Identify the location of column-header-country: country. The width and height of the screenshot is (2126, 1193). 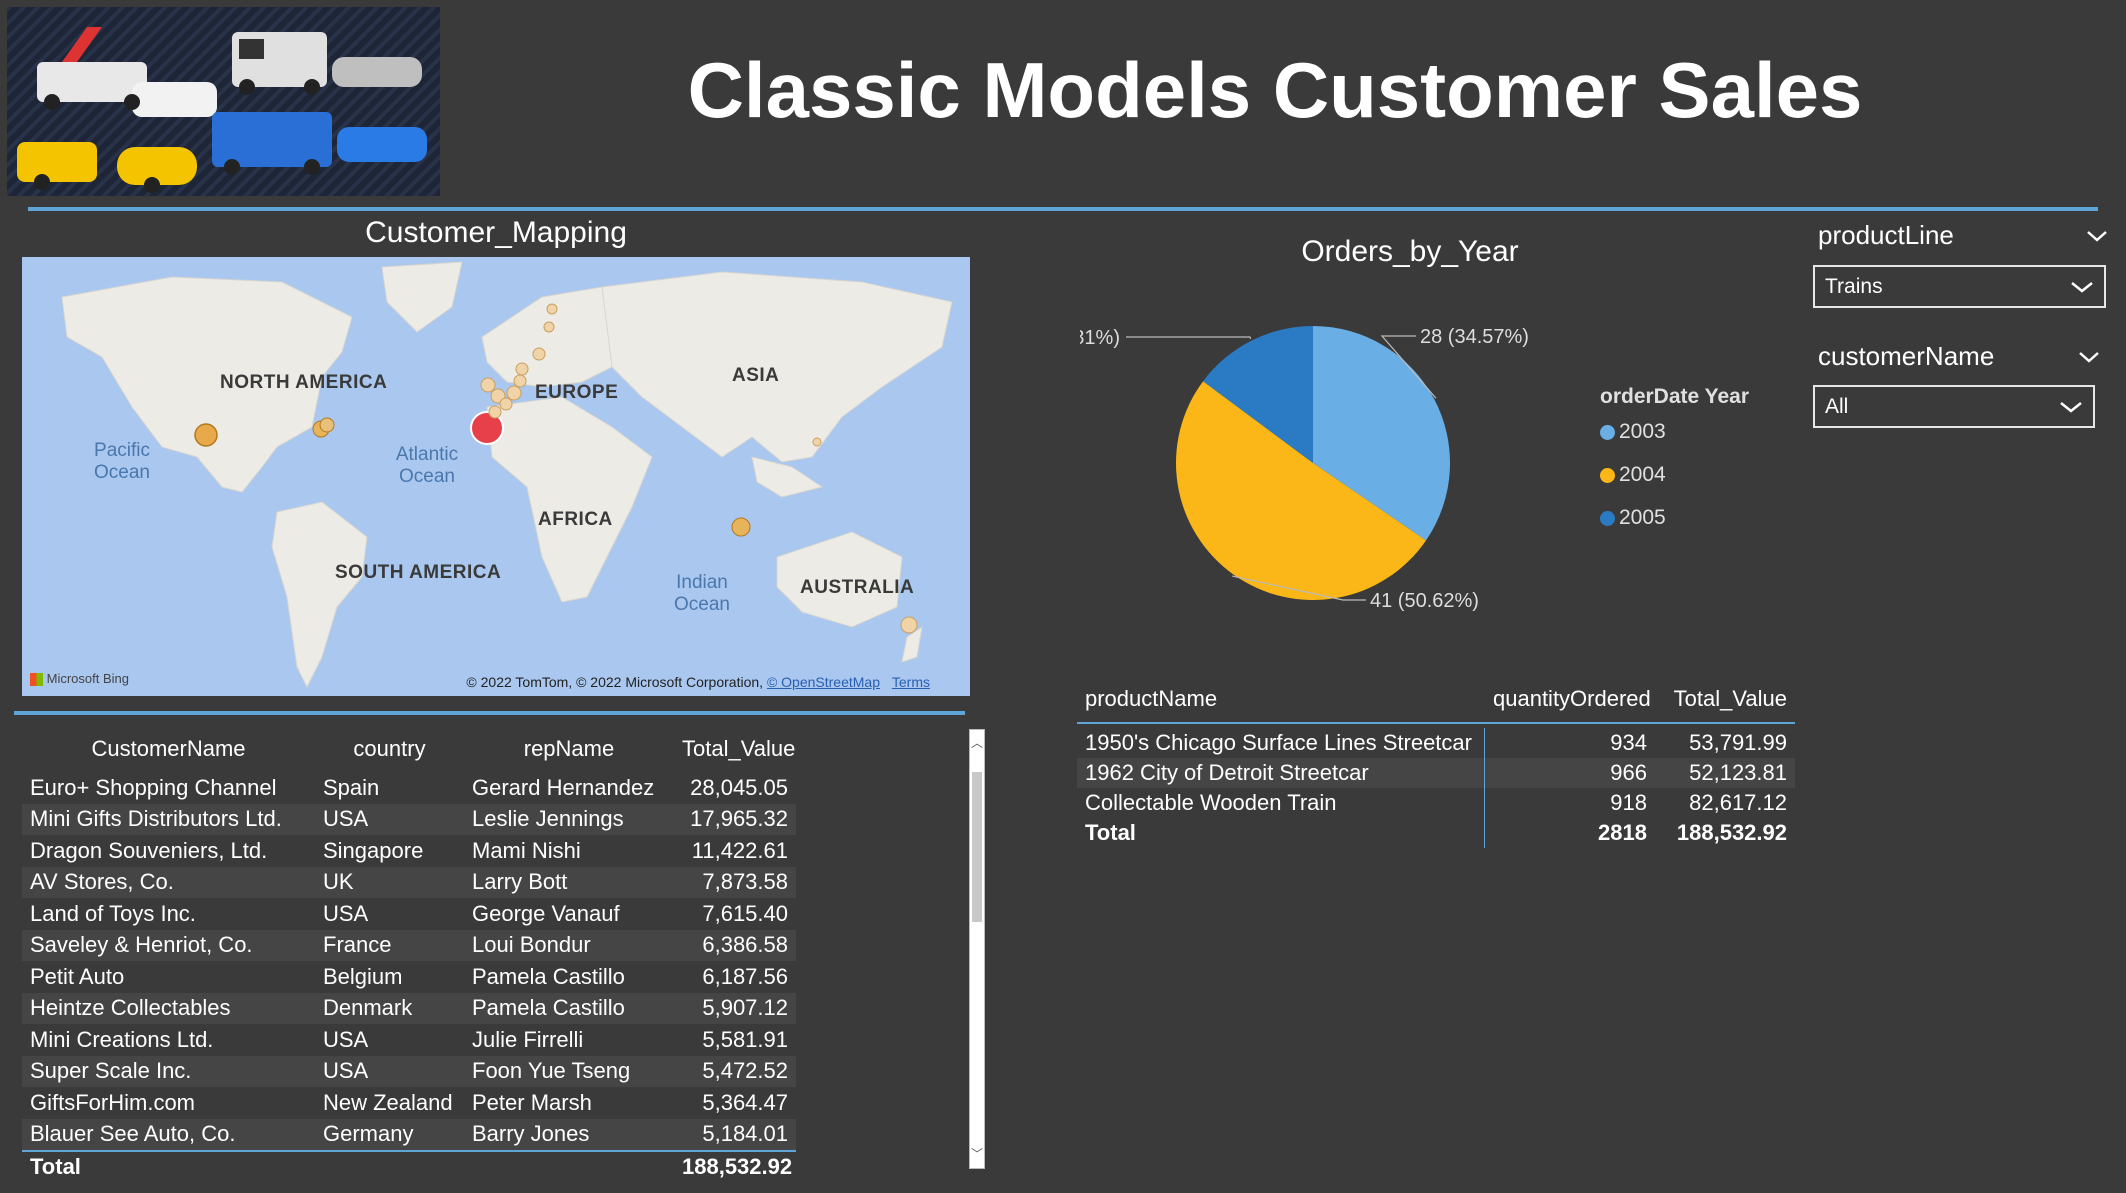
(389, 749).